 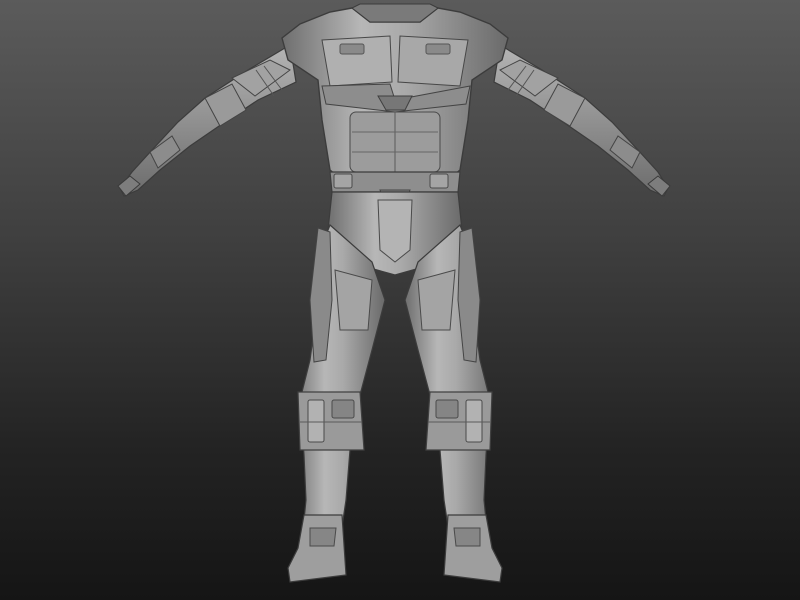 What do you see at coordinates (453, 403) in the screenshot?
I see `right-leg` at bounding box center [453, 403].